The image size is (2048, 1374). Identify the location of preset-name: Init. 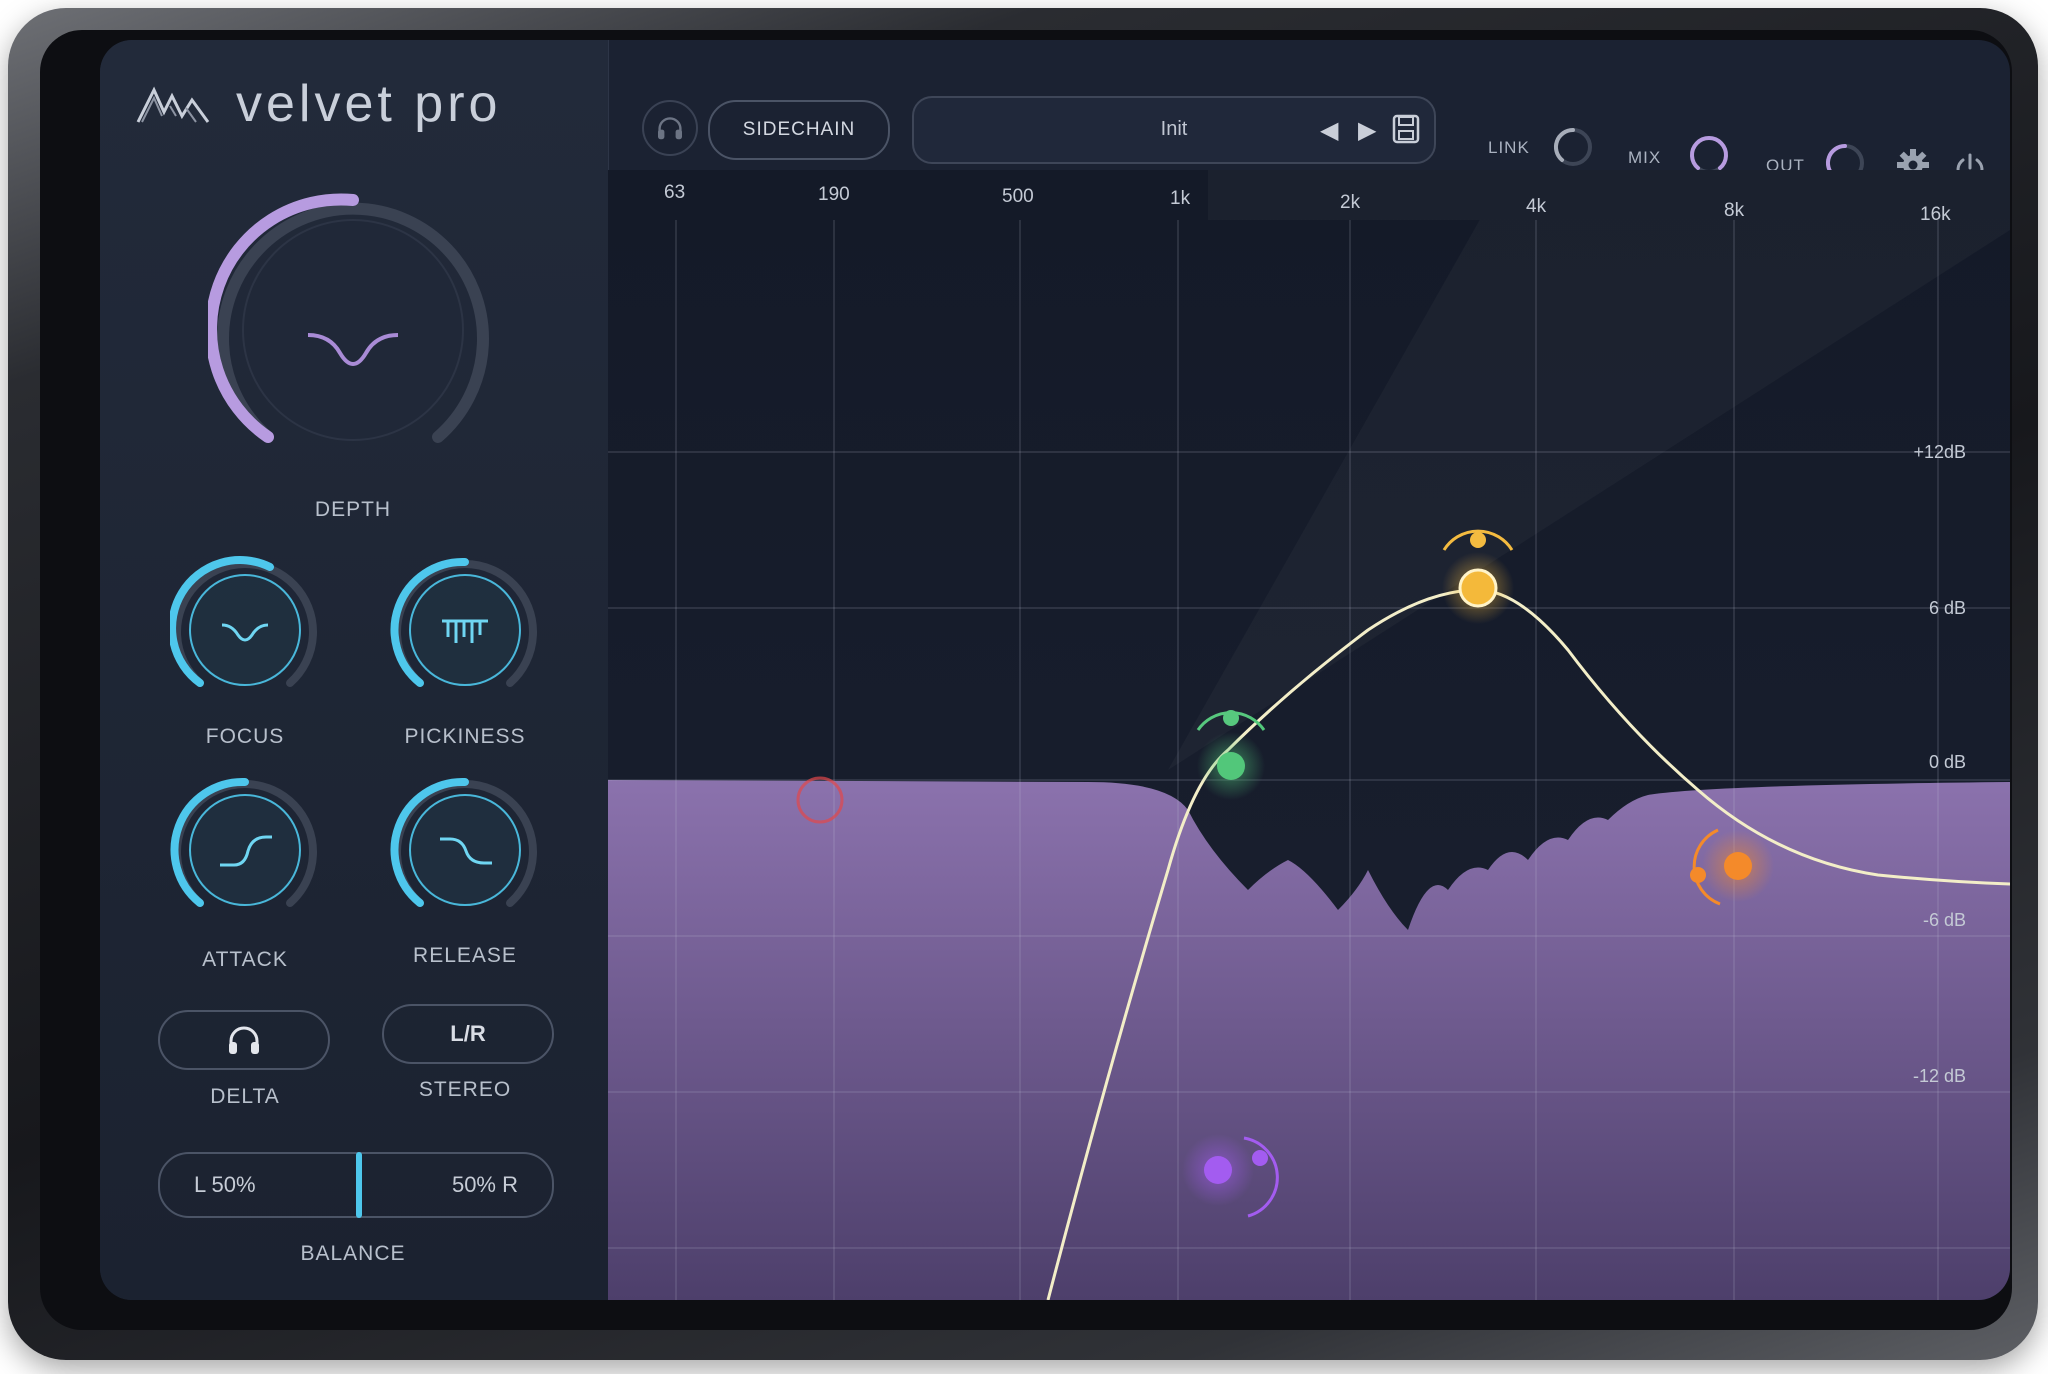
(1174, 129).